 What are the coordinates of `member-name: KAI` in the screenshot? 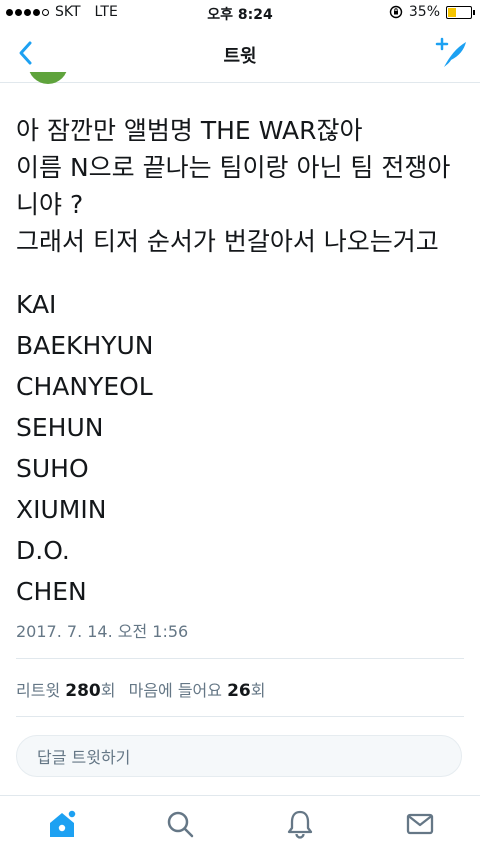 It's located at (36, 304).